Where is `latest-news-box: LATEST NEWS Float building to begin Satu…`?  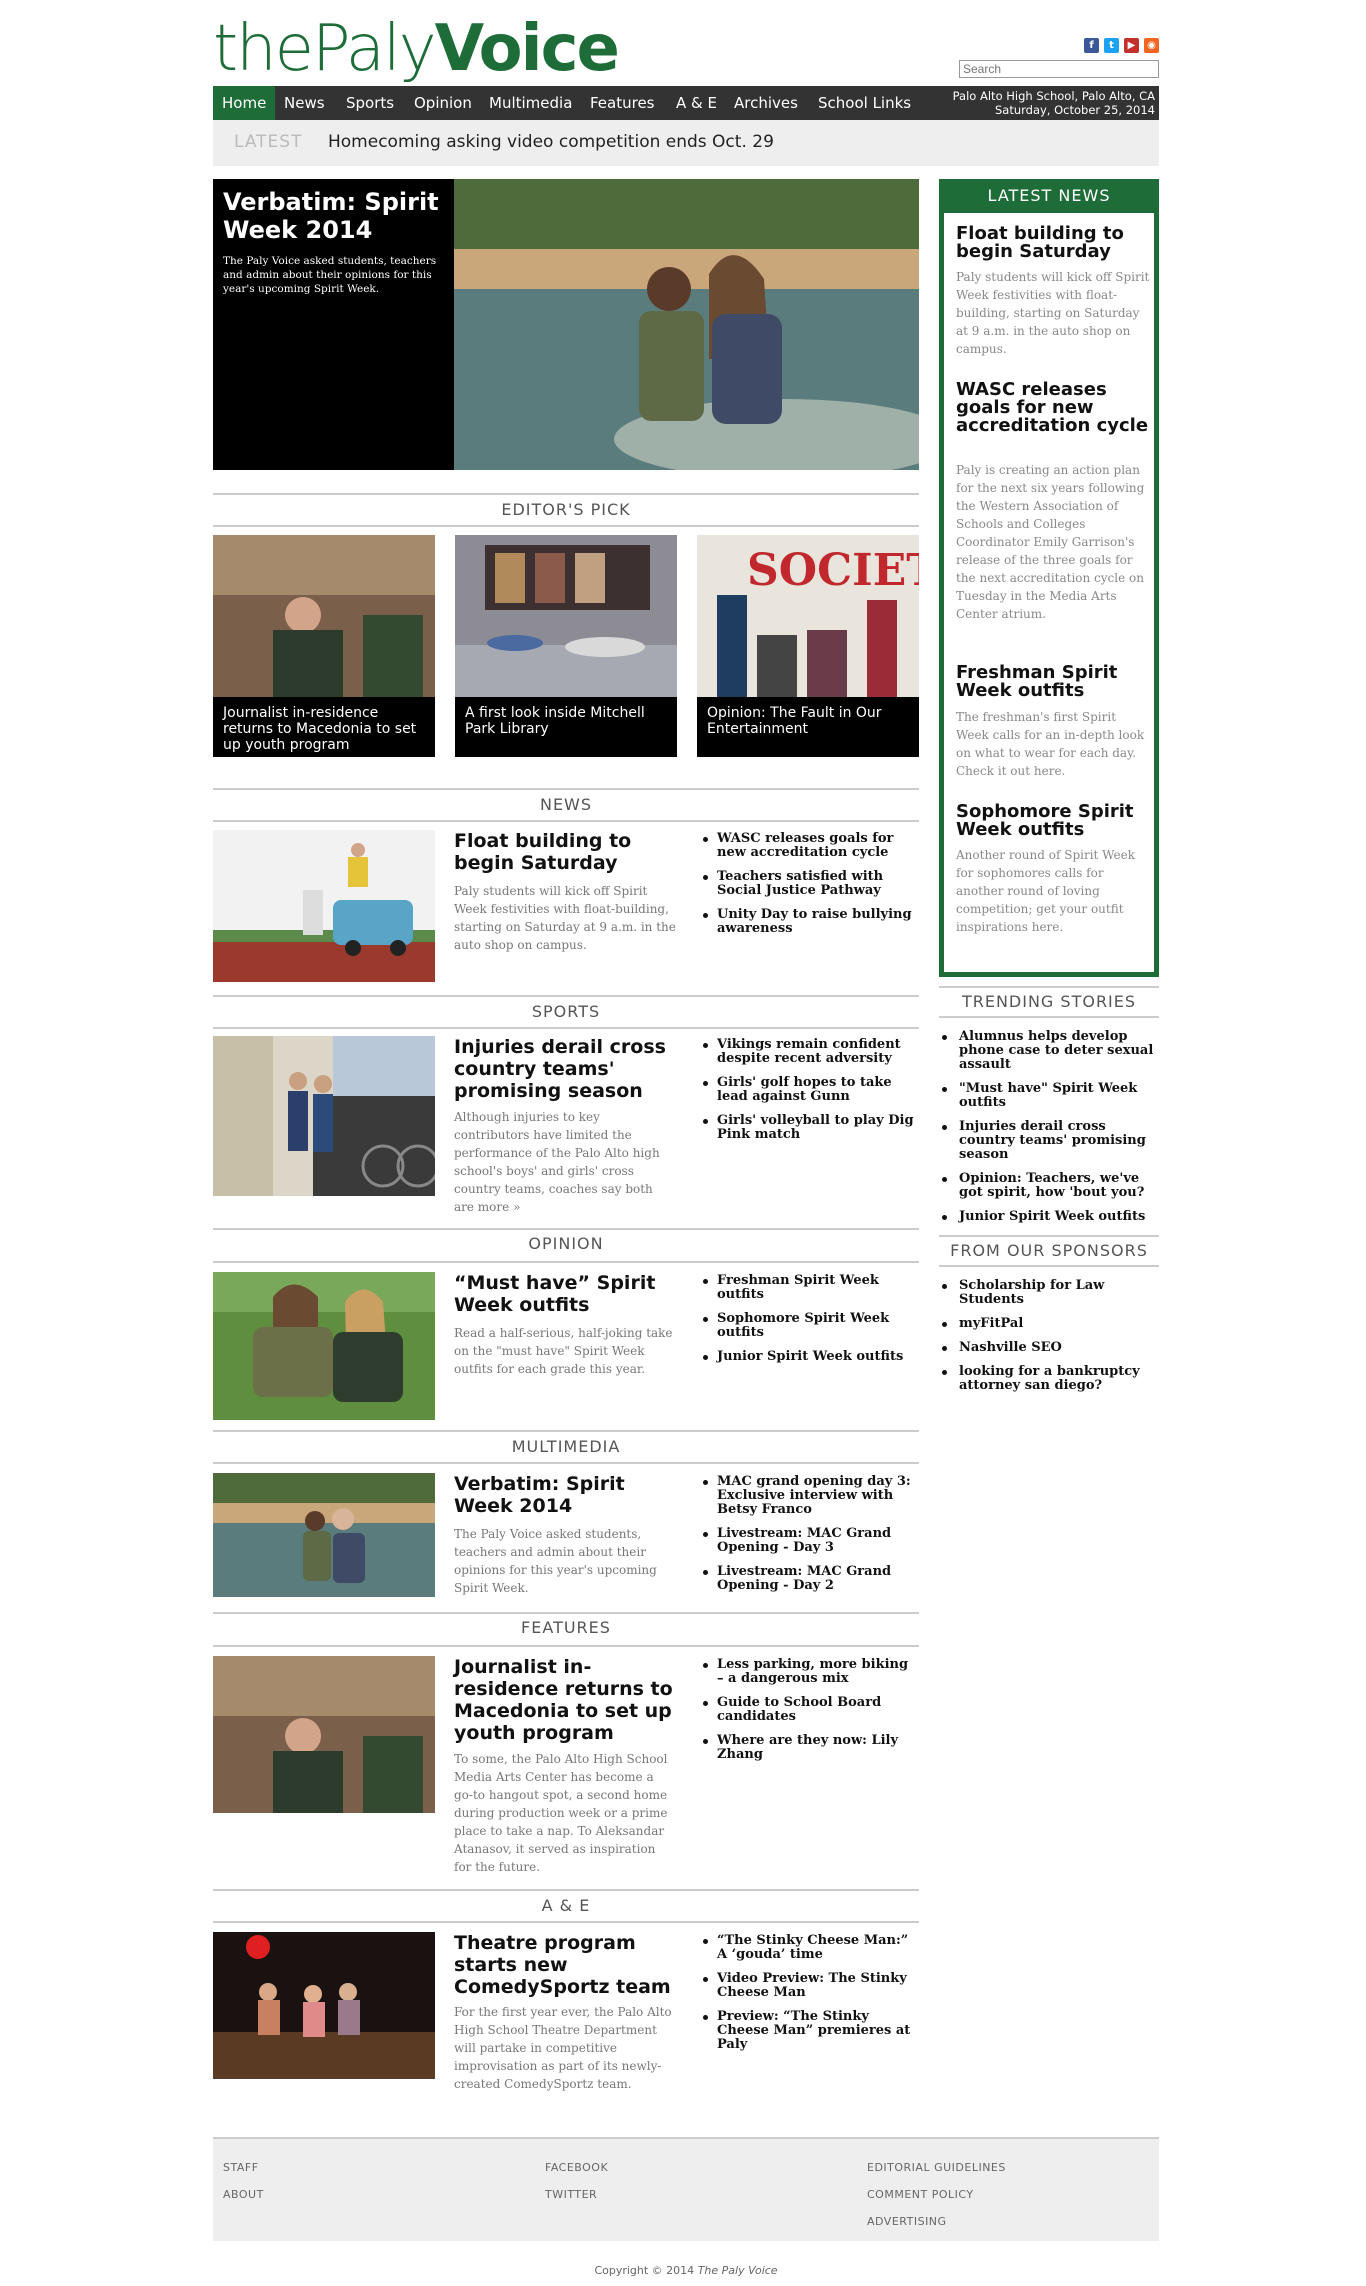 latest-news-box: LATEST NEWS Float building to begin Satu… is located at coordinates (1049, 578).